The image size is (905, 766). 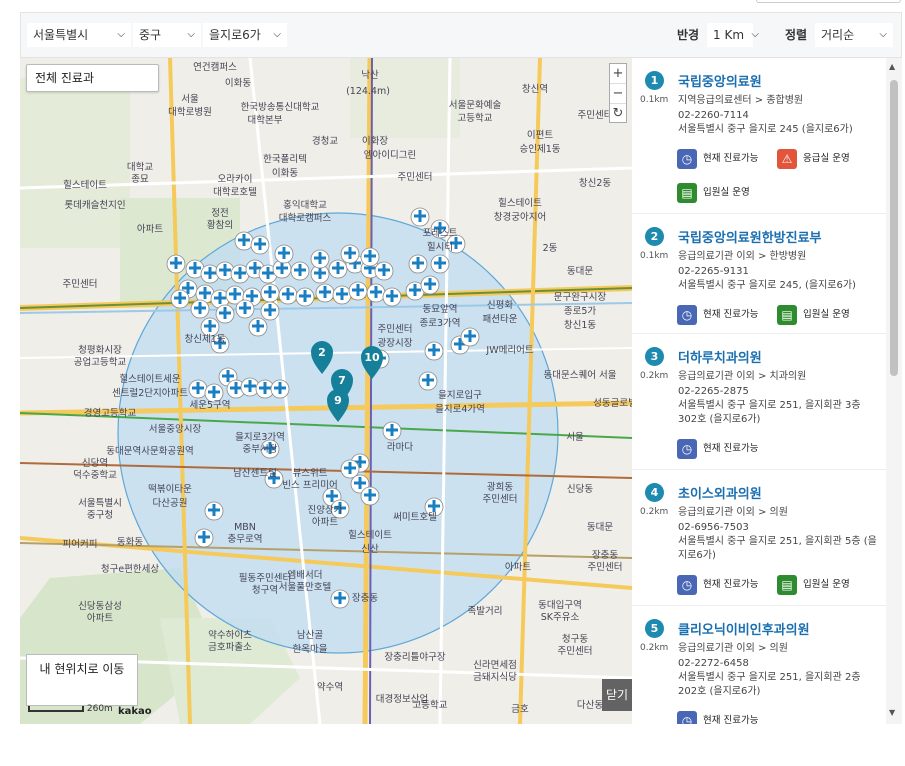 What do you see at coordinates (720, 492) in the screenshot?
I see `hospital-name-link: 초이스외과의원` at bounding box center [720, 492].